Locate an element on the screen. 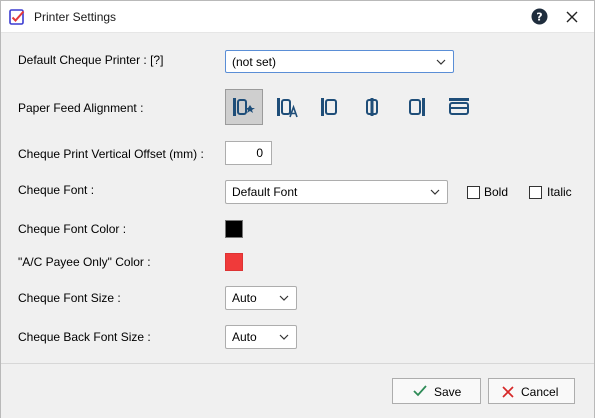 This screenshot has height=418, width=595. cancel-button: Cancel is located at coordinates (531, 391).